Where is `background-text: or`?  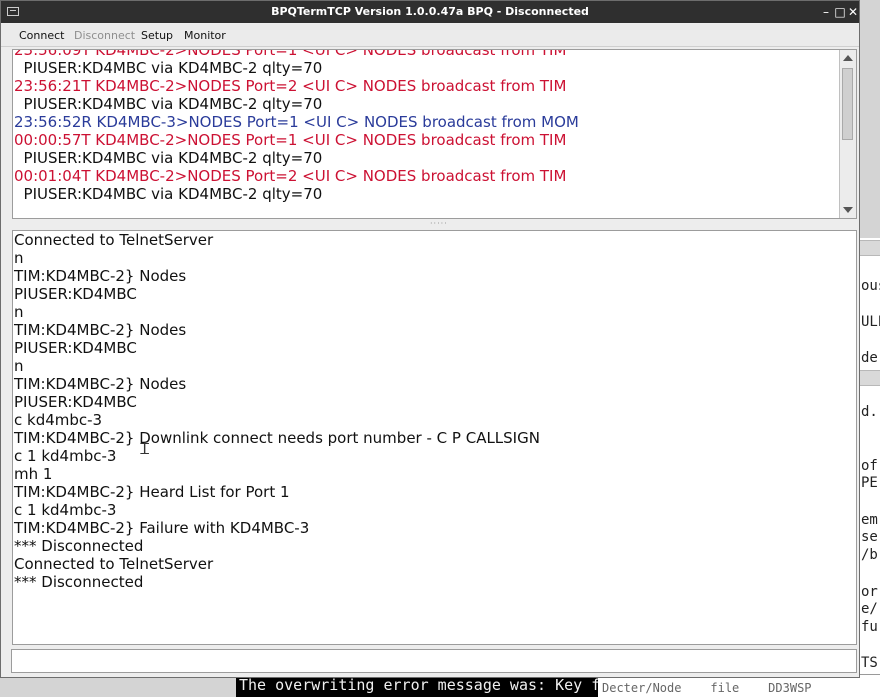
background-text: or is located at coordinates (869, 592).